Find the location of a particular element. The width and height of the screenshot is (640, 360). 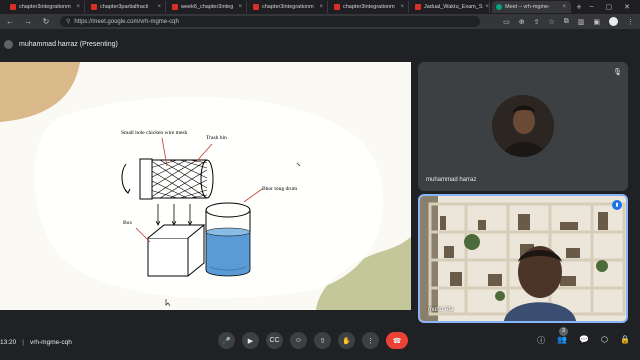

meeting-code: vrh-mgme-cqh is located at coordinates (50, 342).